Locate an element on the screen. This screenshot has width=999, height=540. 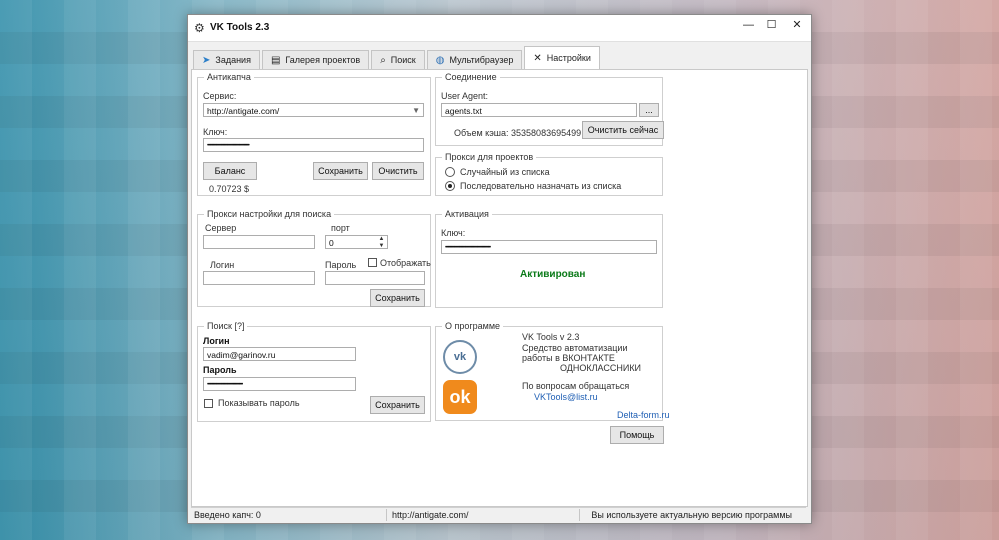
about-desc-line2: работы в ВКОНТАКТЕ is located at coordinates (568, 358).